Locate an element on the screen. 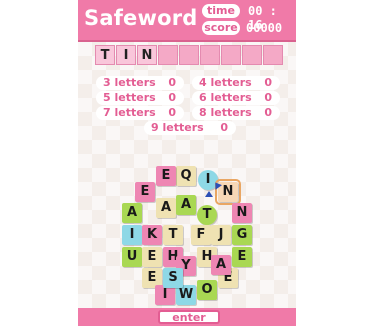  count-3-letters: 3 letters 0 is located at coordinates (140, 83).